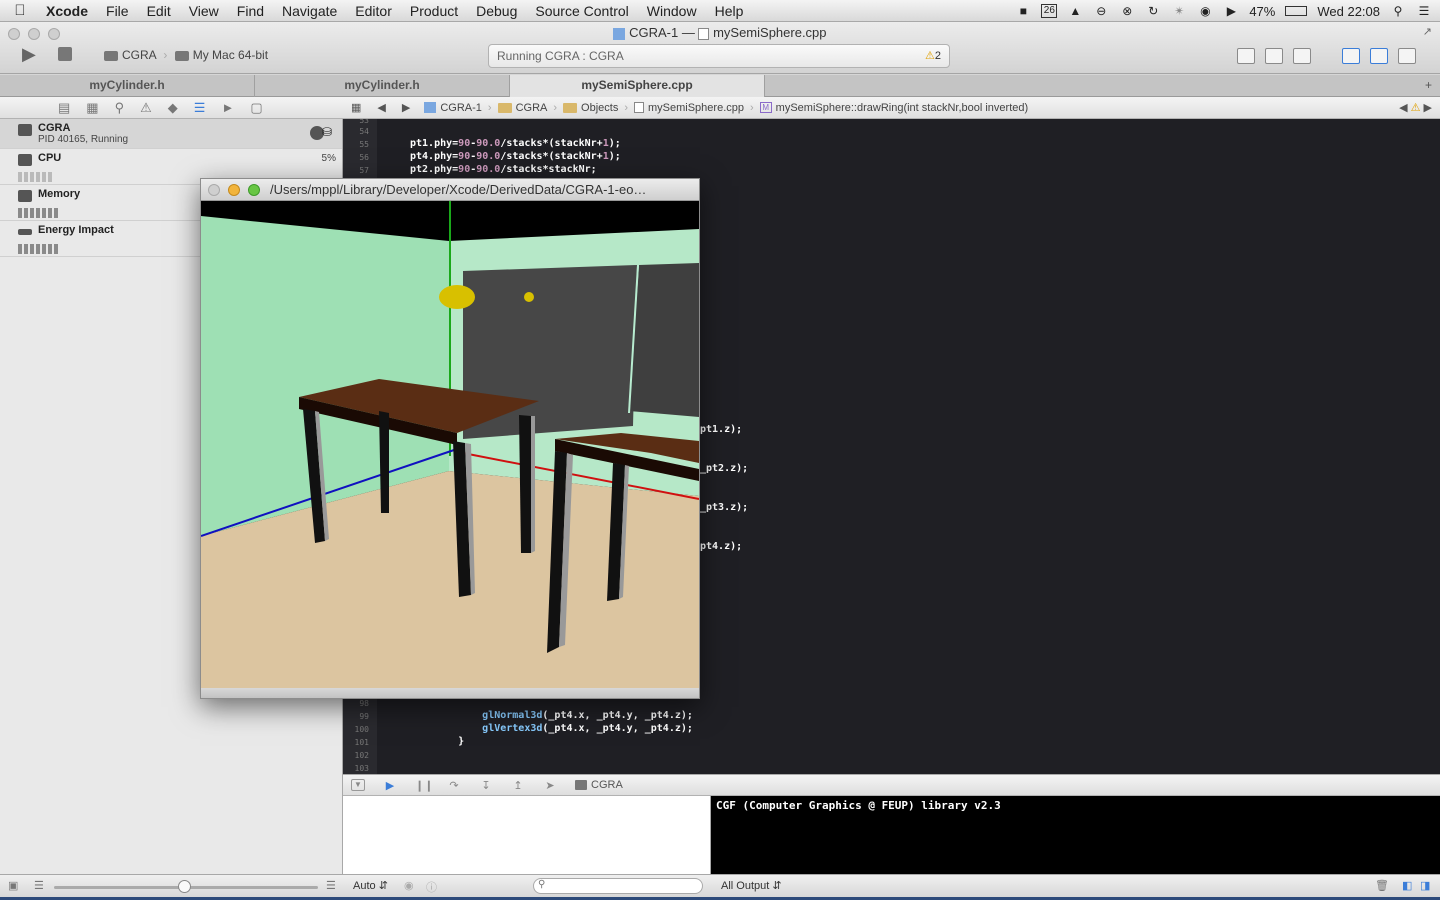 The height and width of the screenshot is (900, 1440). Describe the element at coordinates (599, 785) in the screenshot. I see `debug-target: CGRA` at that location.